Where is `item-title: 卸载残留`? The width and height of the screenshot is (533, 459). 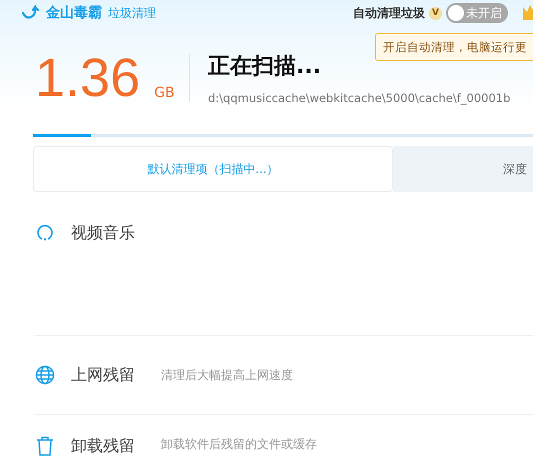 item-title: 卸载残留 is located at coordinates (103, 446).